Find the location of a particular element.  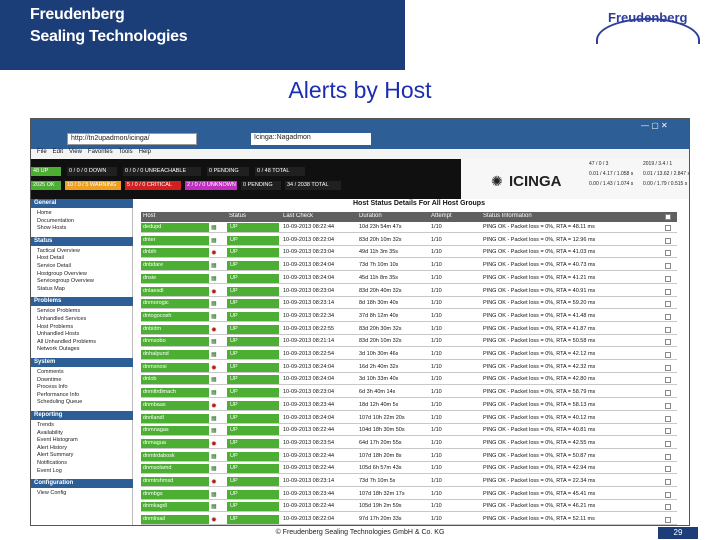

menu-item: Favorites is located at coordinates (100, 152).